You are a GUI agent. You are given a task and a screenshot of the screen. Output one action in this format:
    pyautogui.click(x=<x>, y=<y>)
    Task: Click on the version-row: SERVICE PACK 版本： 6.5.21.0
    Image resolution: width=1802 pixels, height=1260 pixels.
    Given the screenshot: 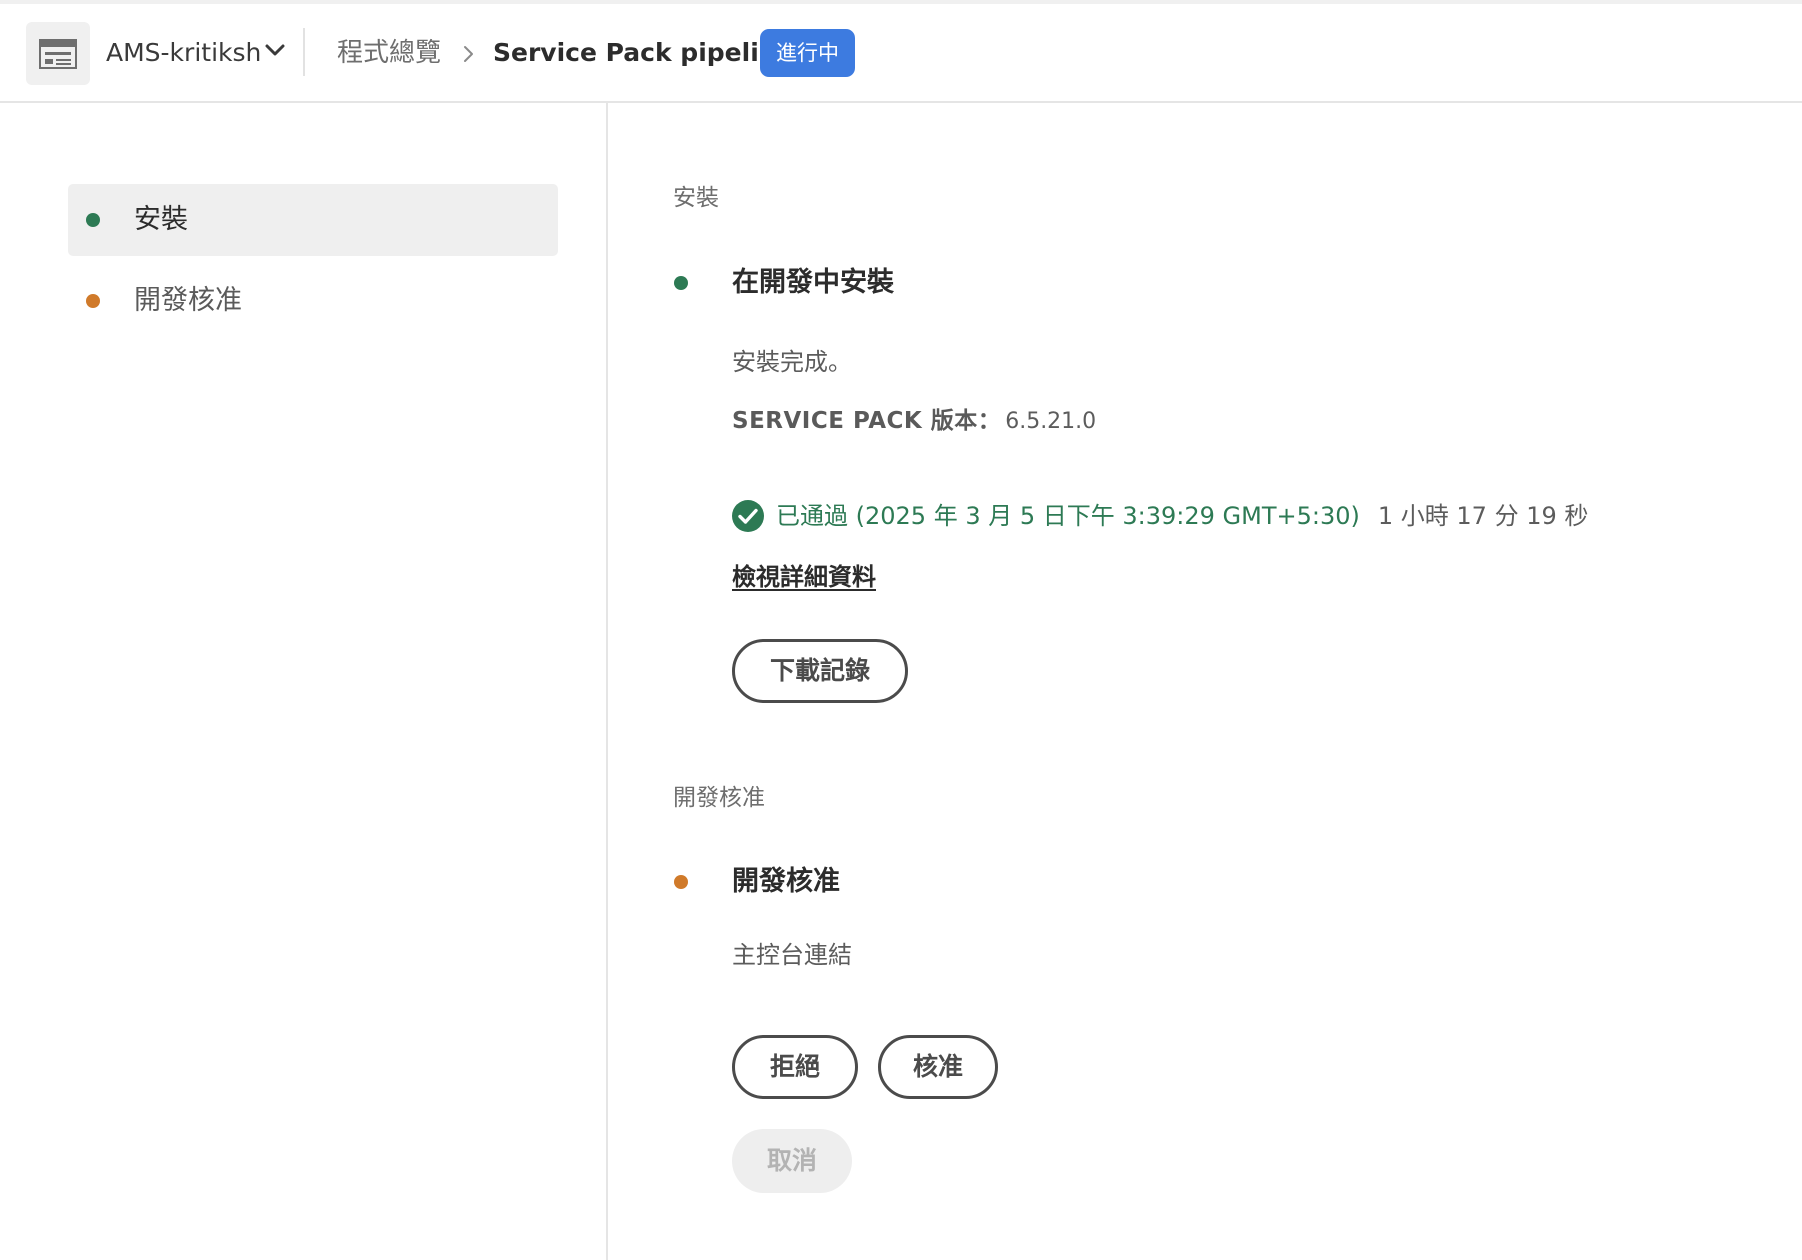 What is the action you would take?
    pyautogui.click(x=914, y=422)
    